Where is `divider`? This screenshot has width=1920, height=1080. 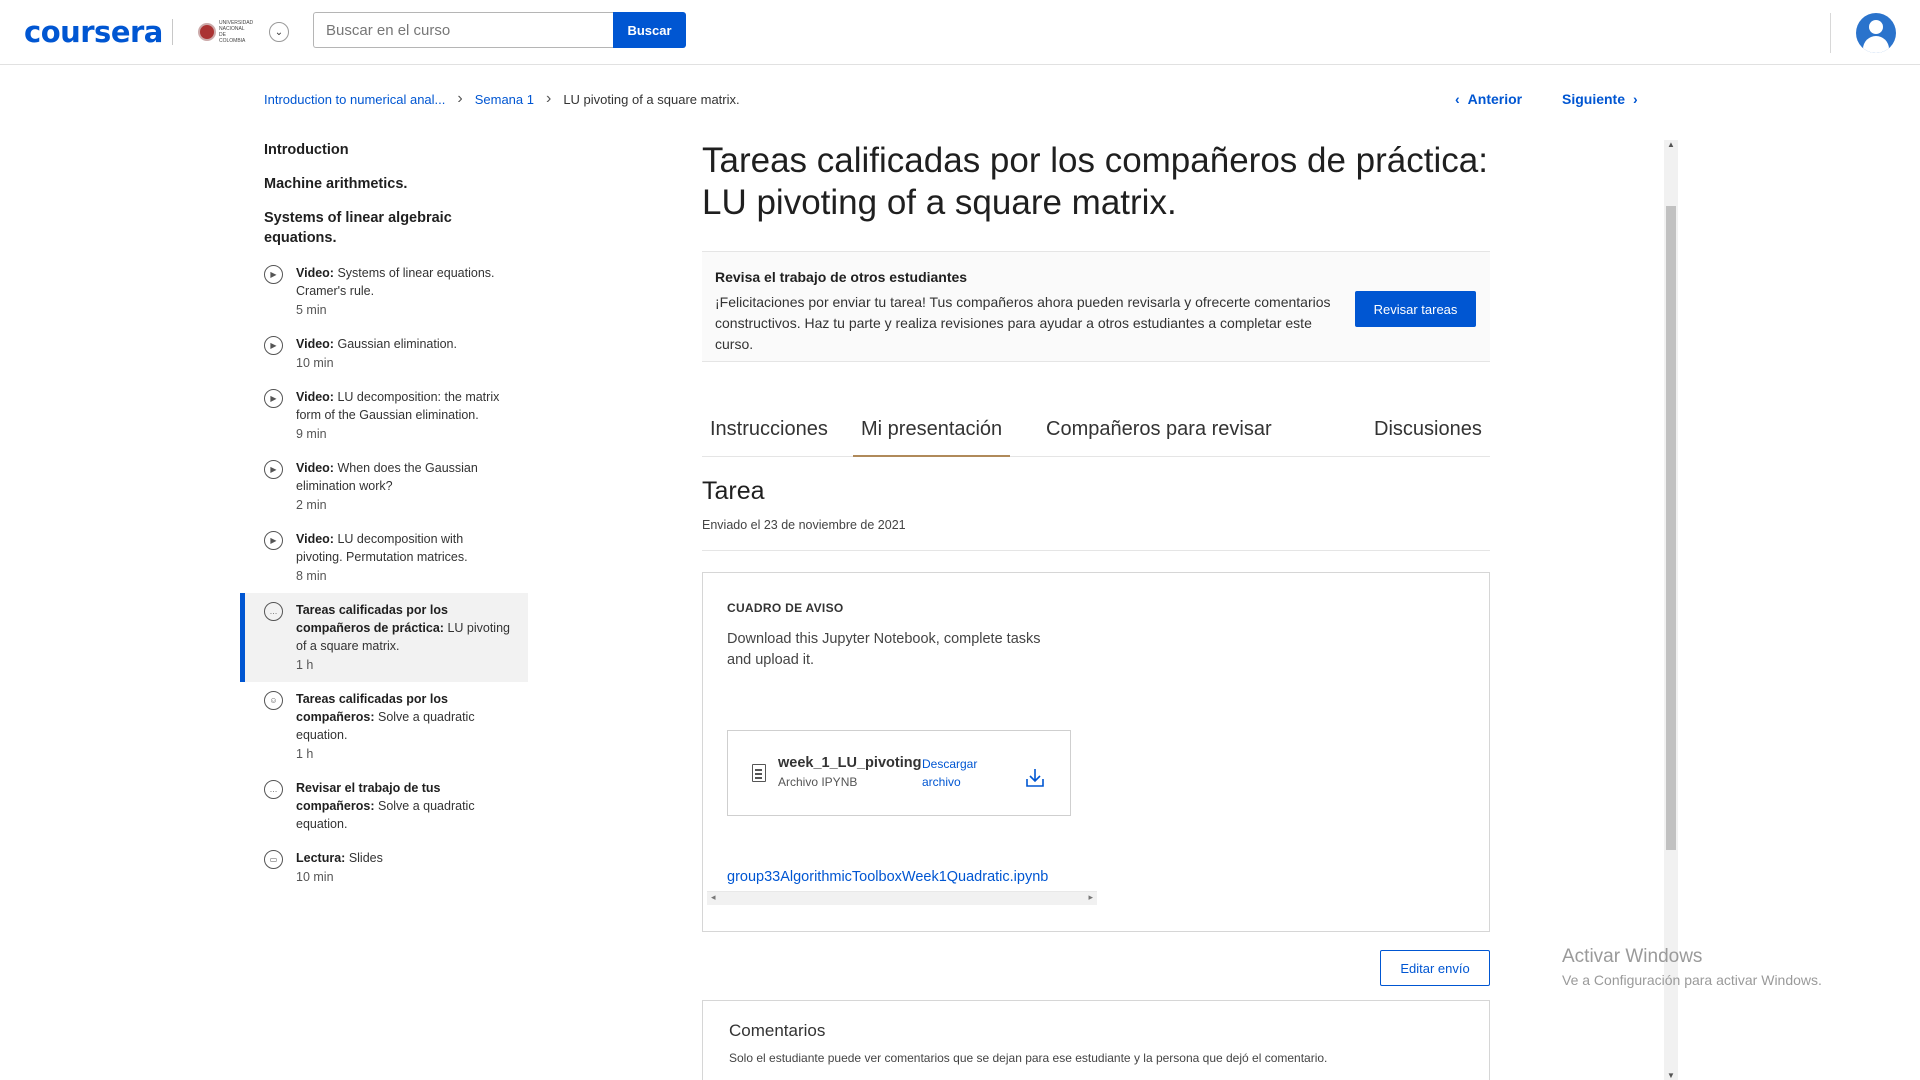
divider is located at coordinates (1096, 550).